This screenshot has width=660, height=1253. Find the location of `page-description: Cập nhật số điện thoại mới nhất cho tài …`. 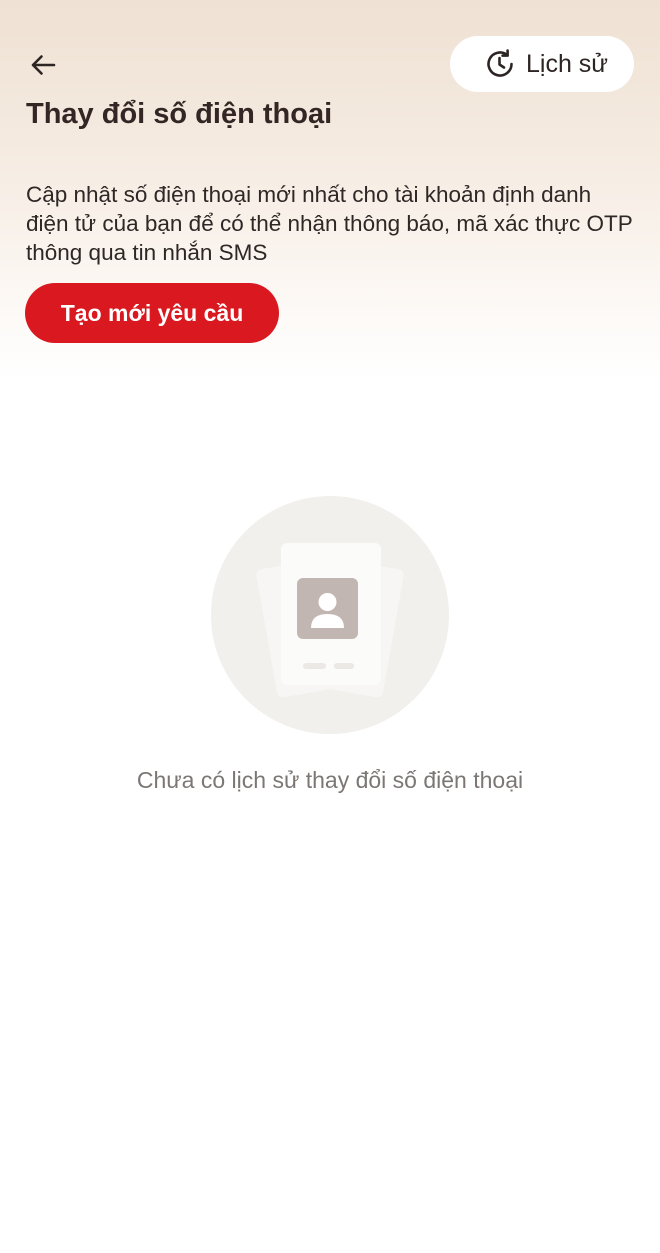

page-description: Cập nhật số điện thoại mới nhất cho tài … is located at coordinates (329, 223).